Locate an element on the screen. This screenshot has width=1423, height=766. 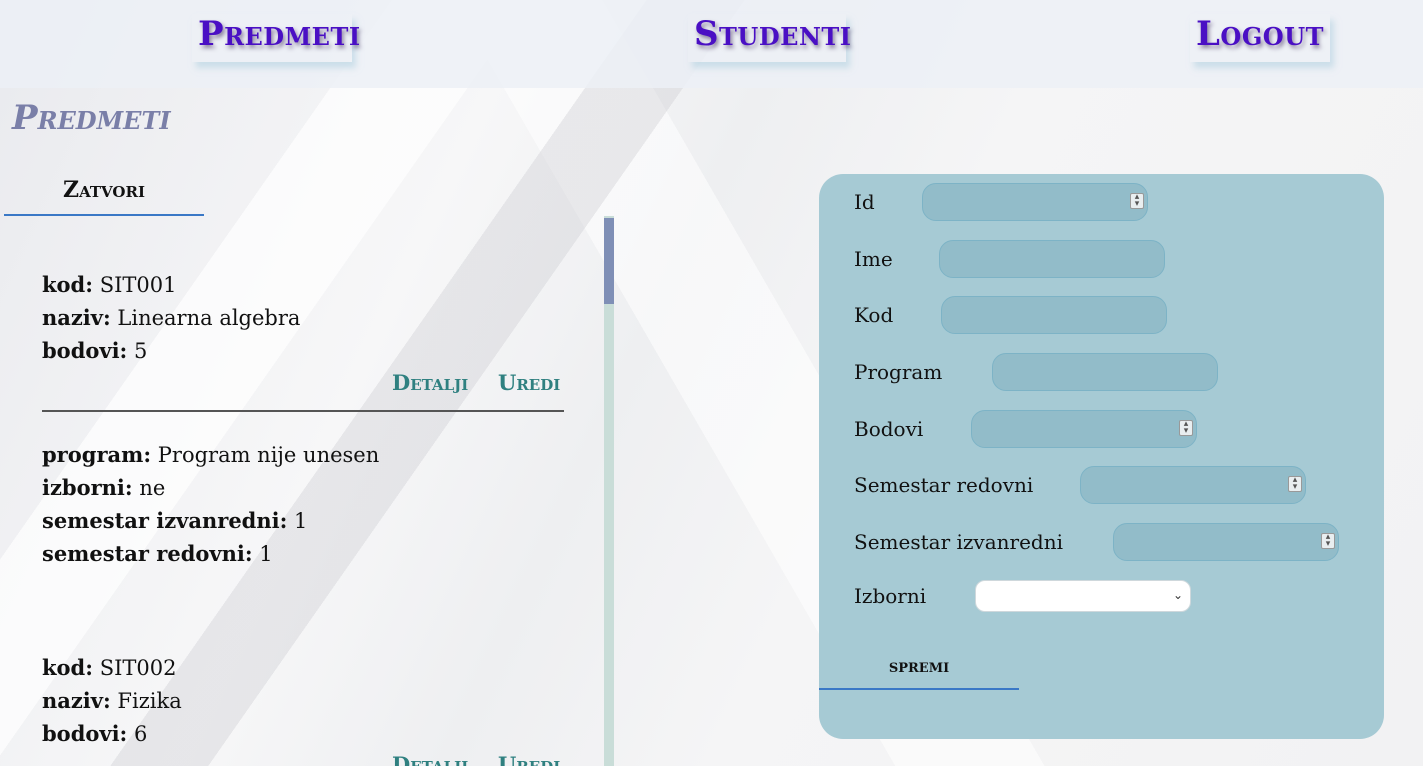
ime-input is located at coordinates (1052, 259).